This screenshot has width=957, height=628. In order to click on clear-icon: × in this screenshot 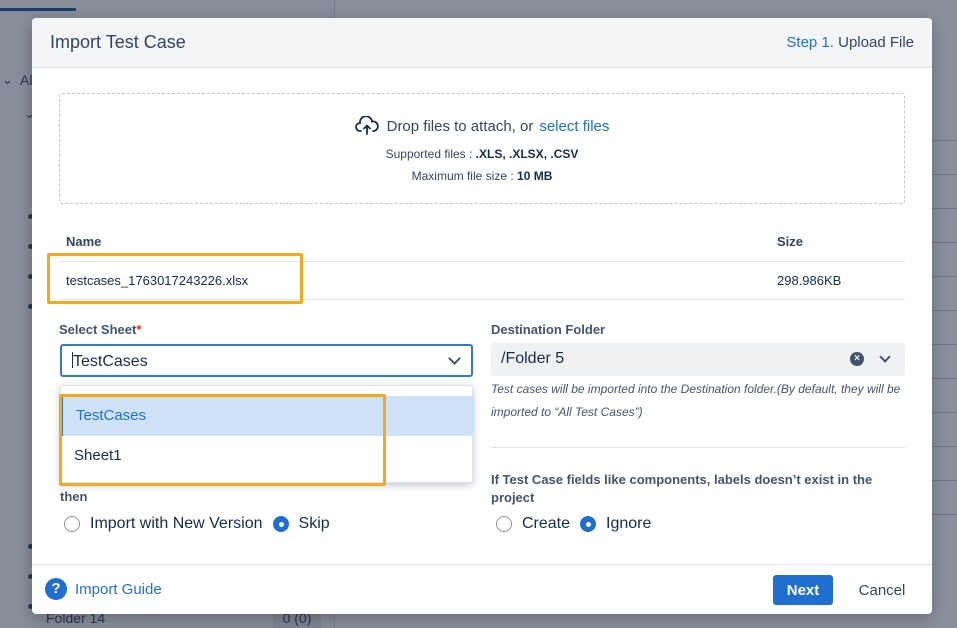, I will do `click(857, 359)`.